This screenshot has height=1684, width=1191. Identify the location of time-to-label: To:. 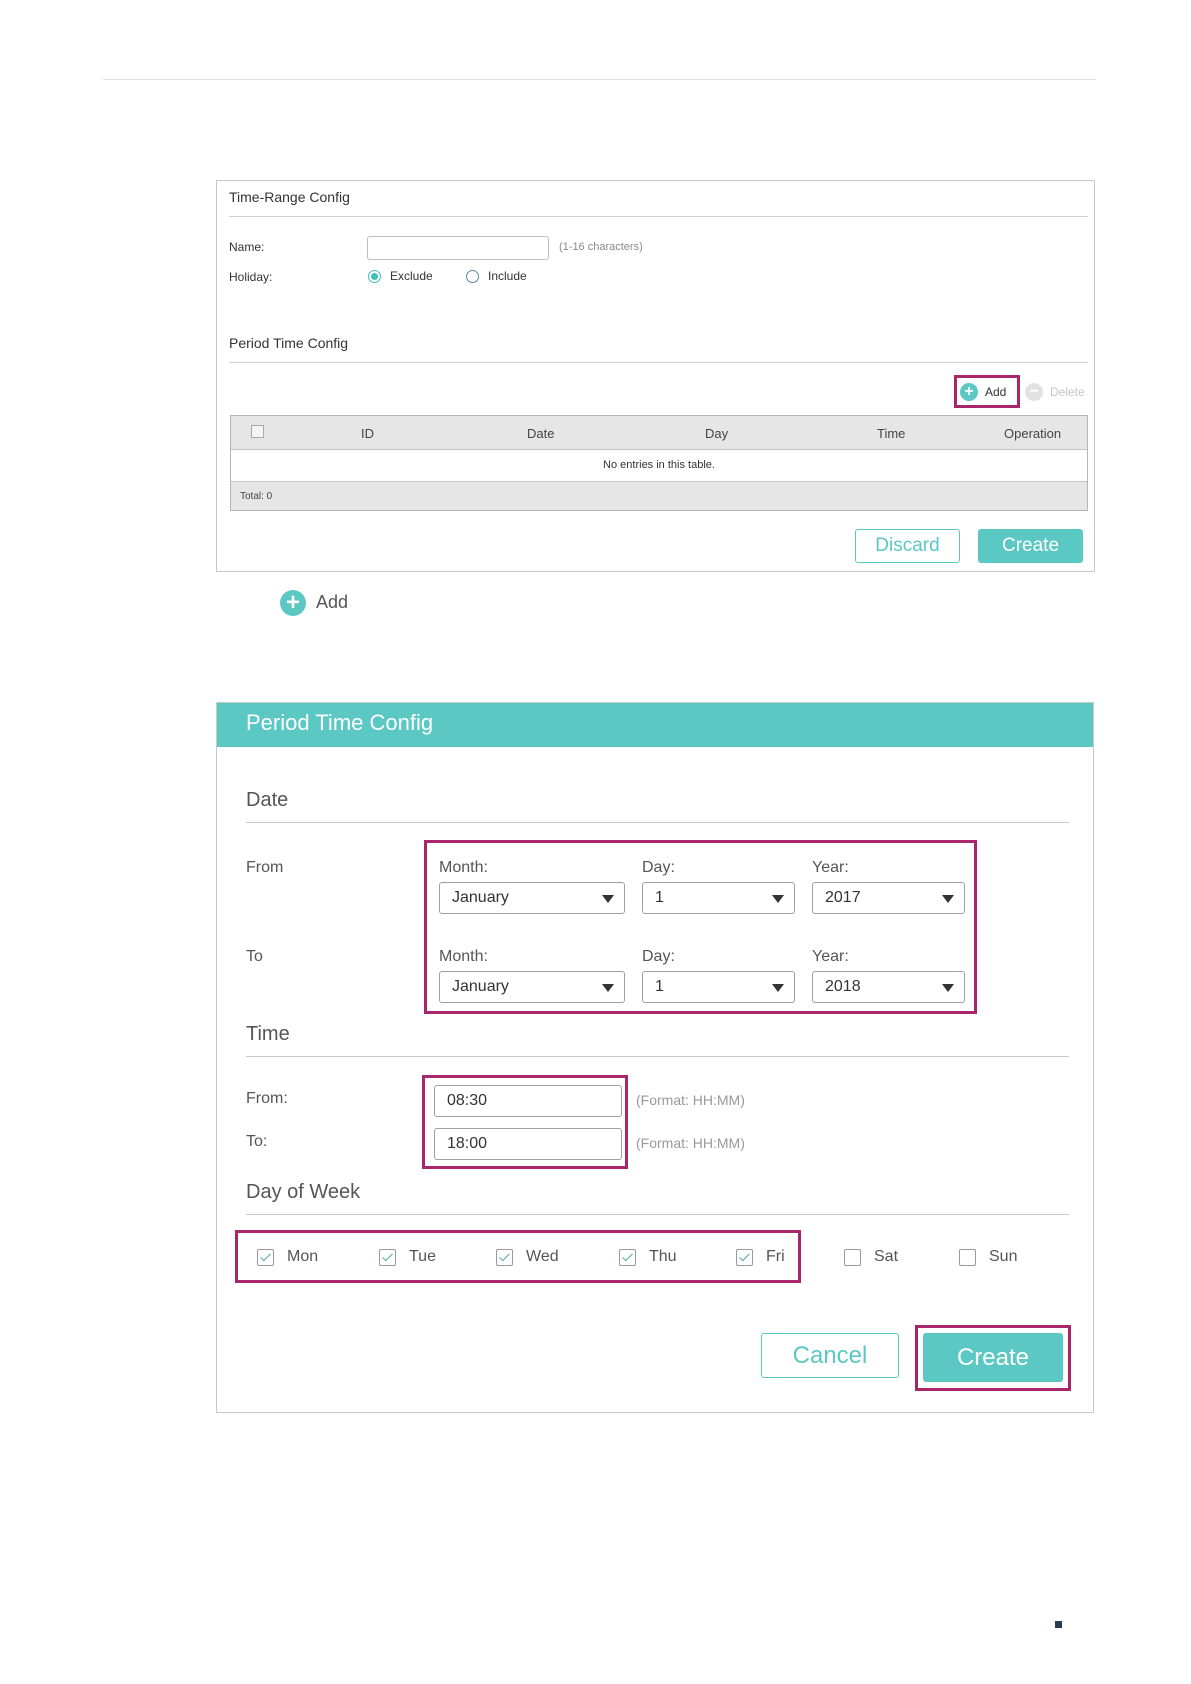
(257, 1141).